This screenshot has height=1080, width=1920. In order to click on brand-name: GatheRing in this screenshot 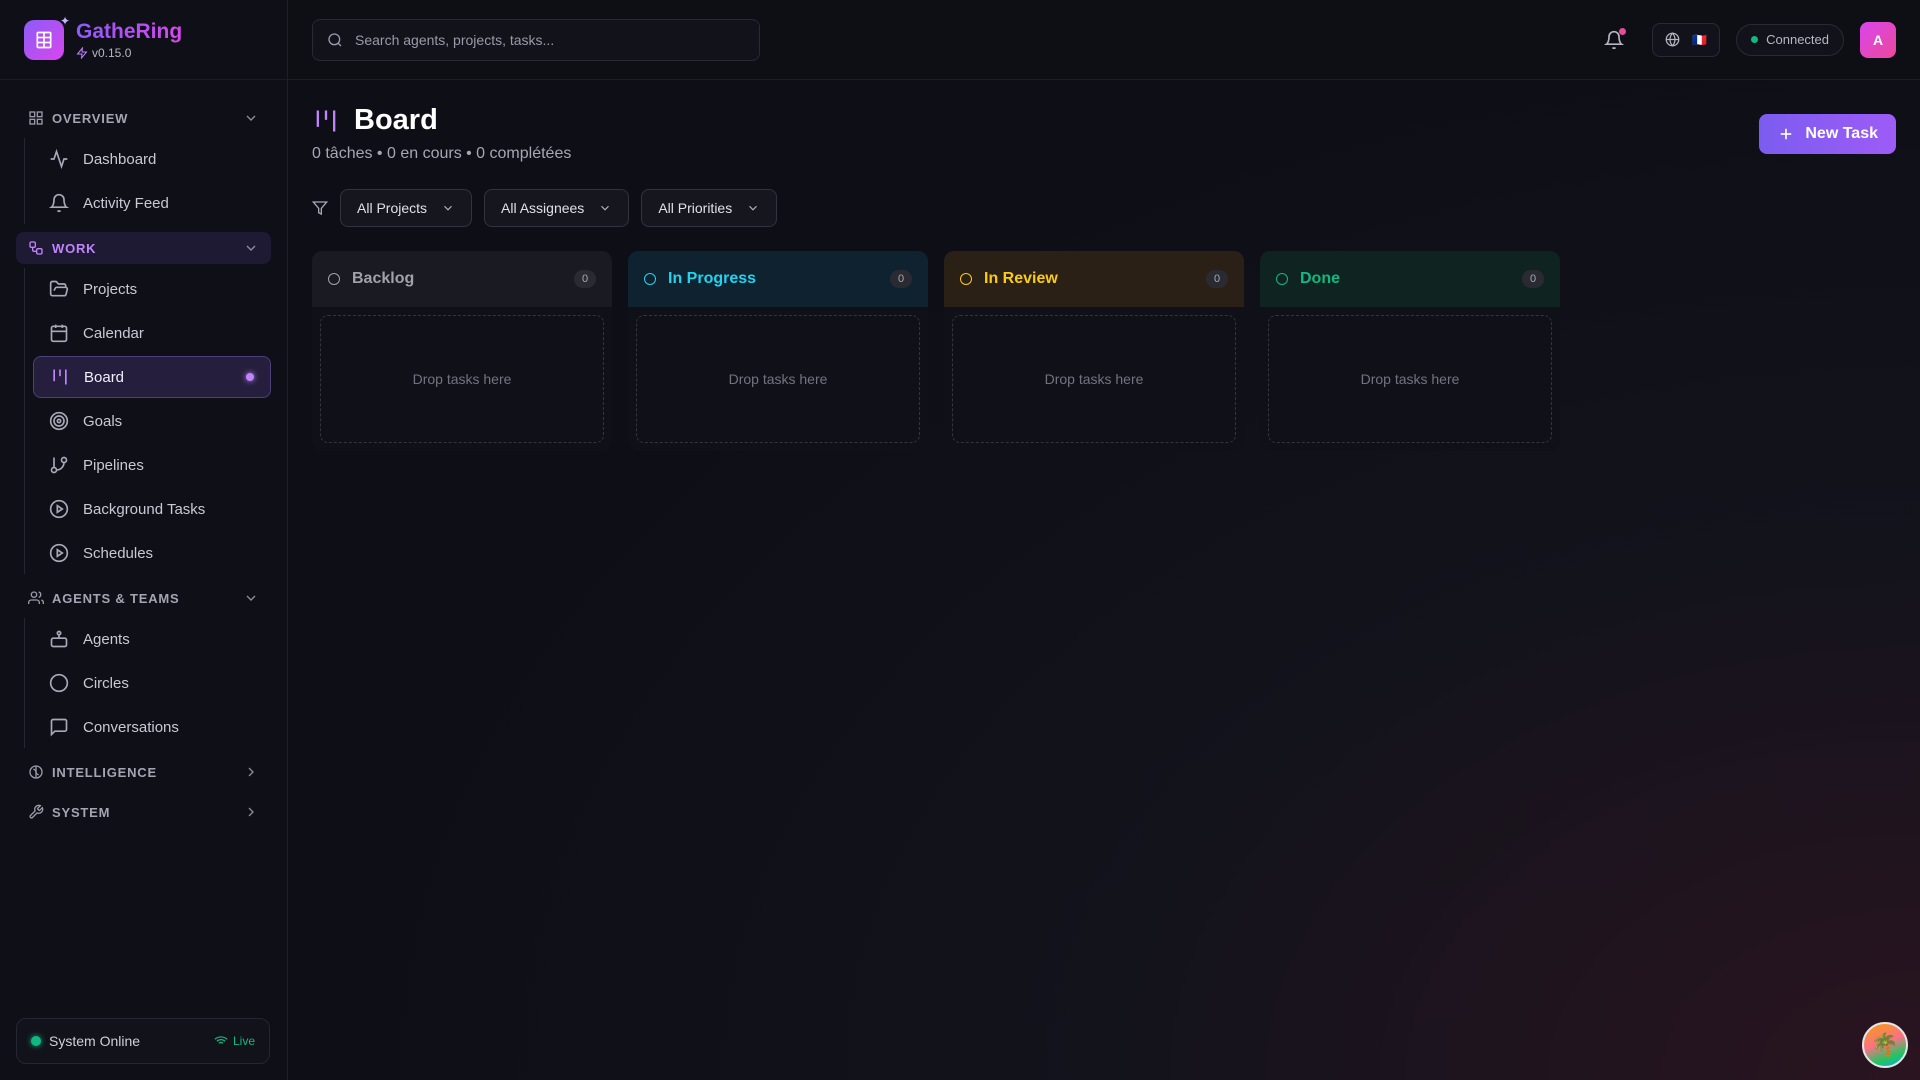, I will do `click(129, 31)`.